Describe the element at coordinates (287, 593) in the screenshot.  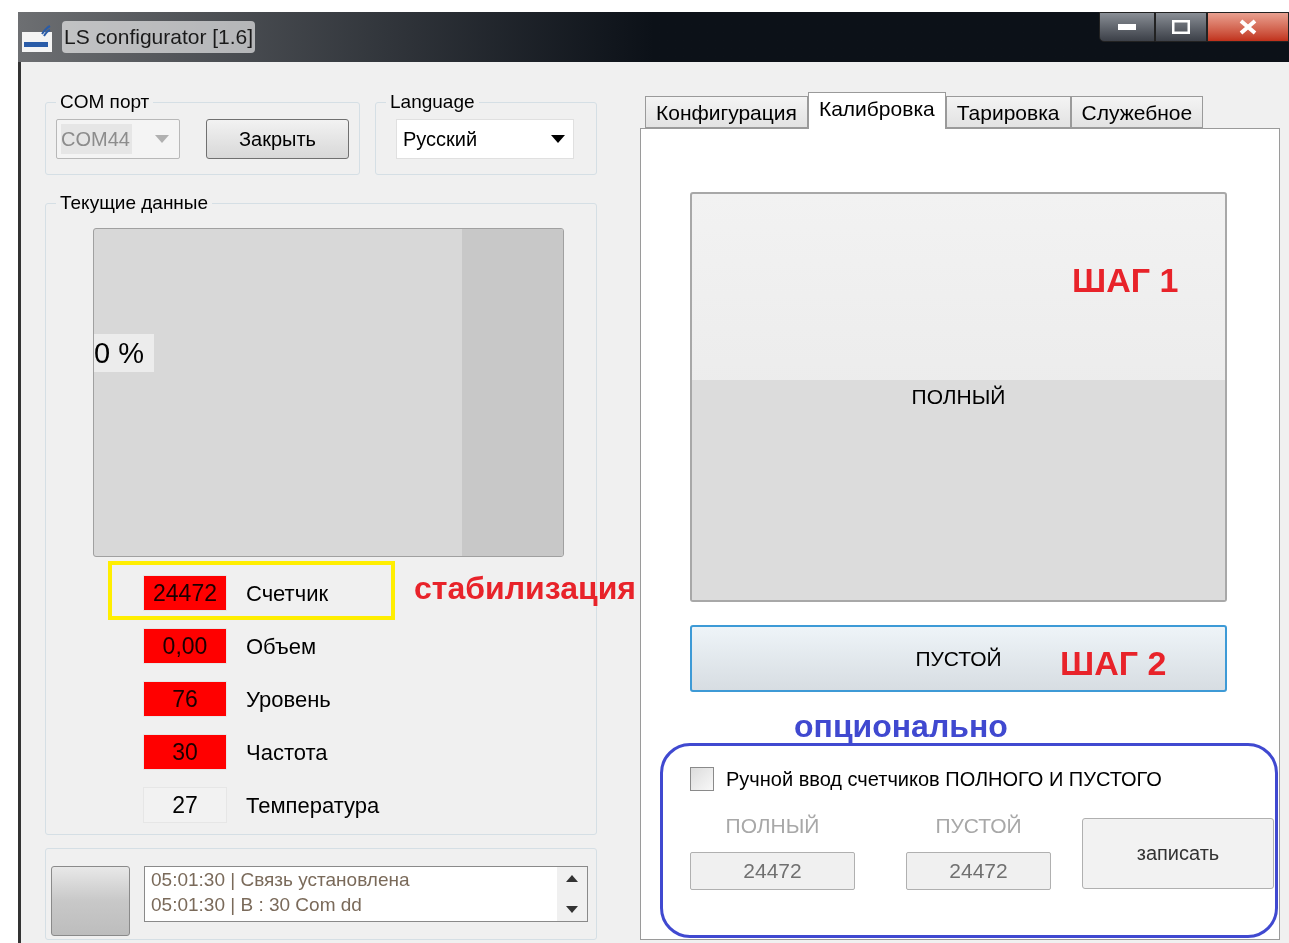
I see `reading-label: Счетчик` at that location.